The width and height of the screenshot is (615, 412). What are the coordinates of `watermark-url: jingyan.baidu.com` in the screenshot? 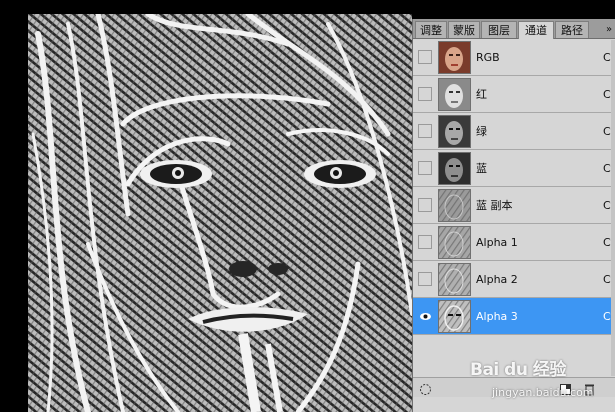 It's located at (543, 392).